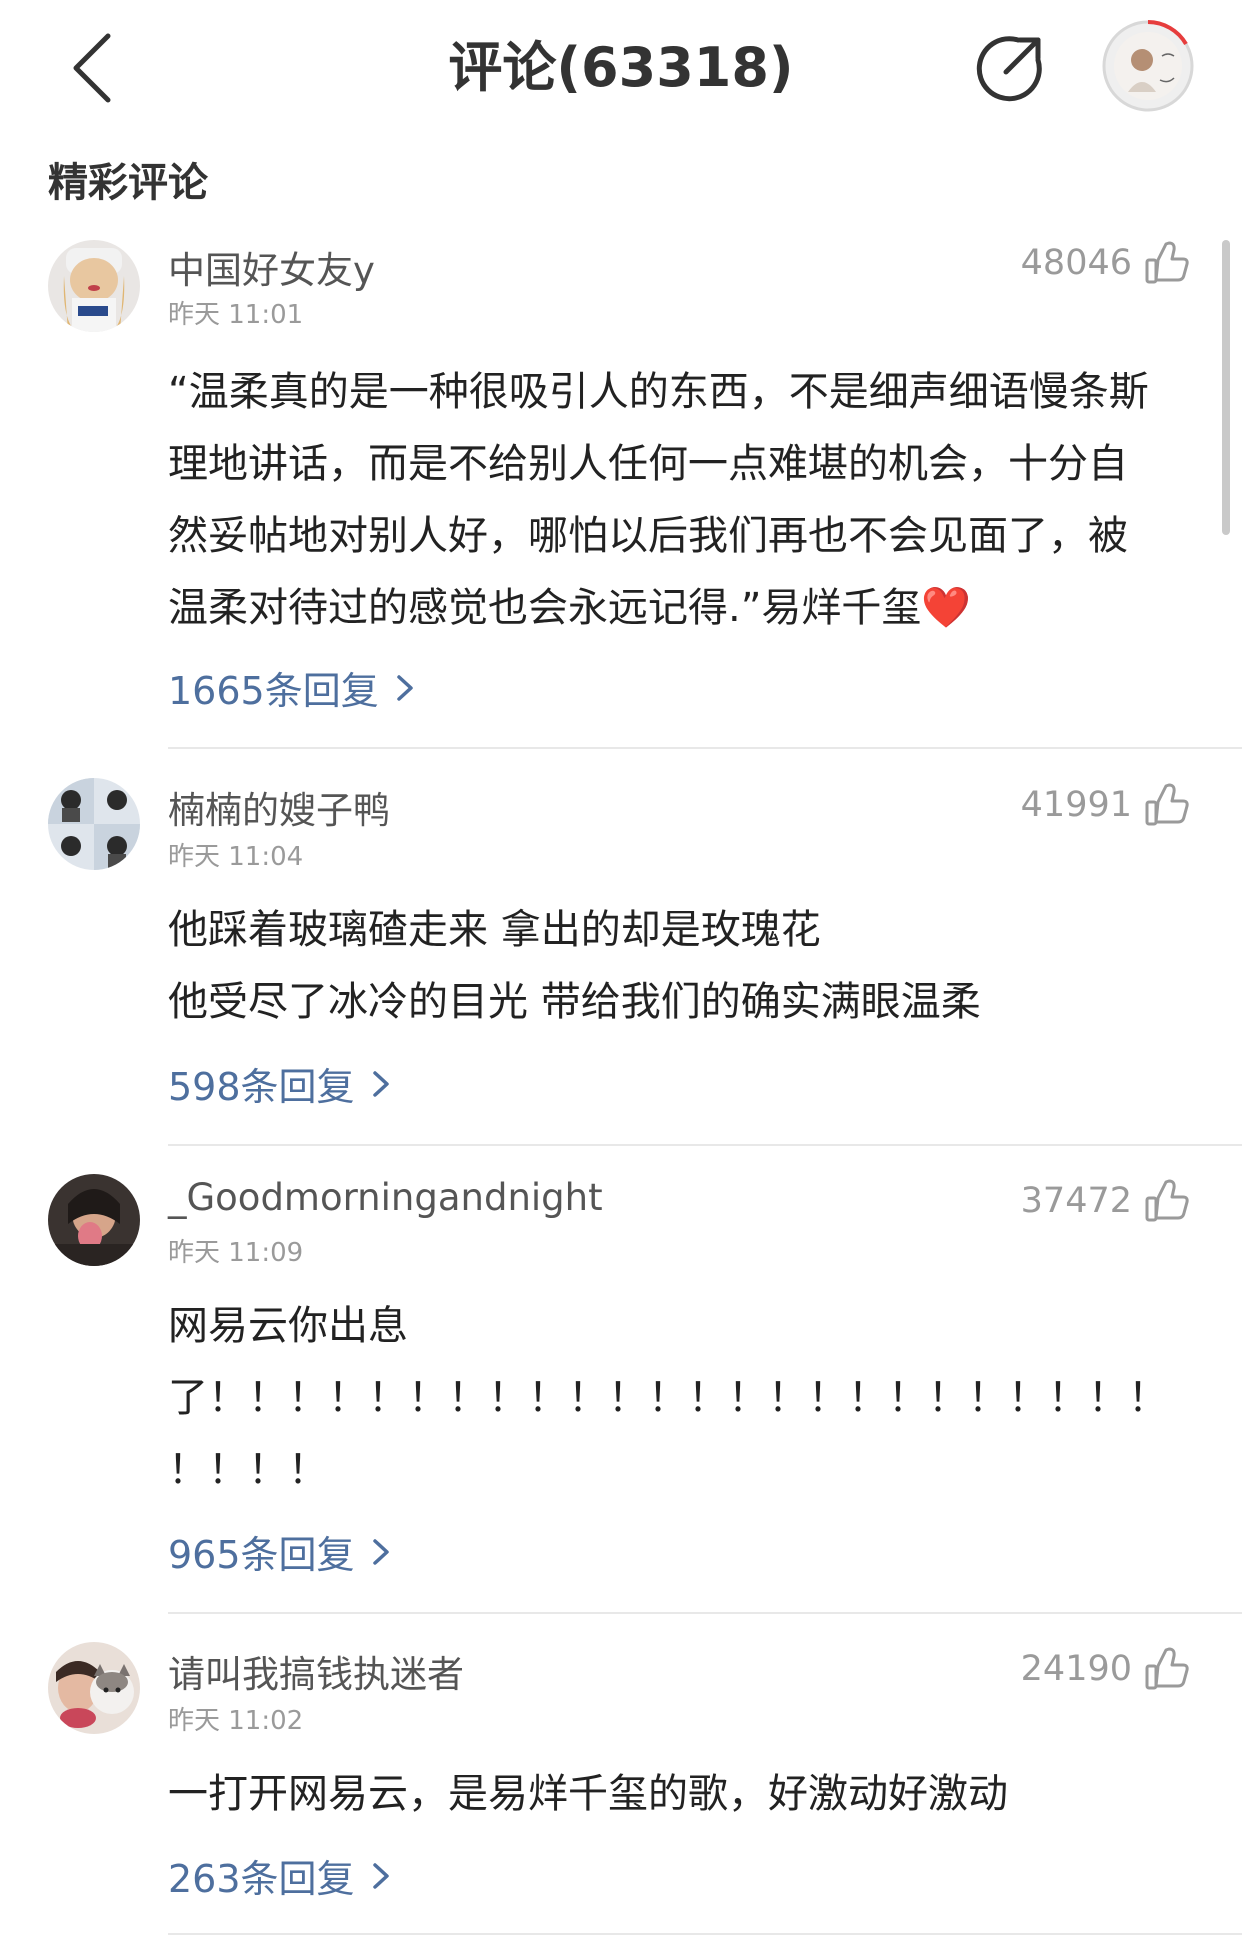 The height and width of the screenshot is (1937, 1242). I want to click on replies-count: 1665条回复, so click(273, 691).